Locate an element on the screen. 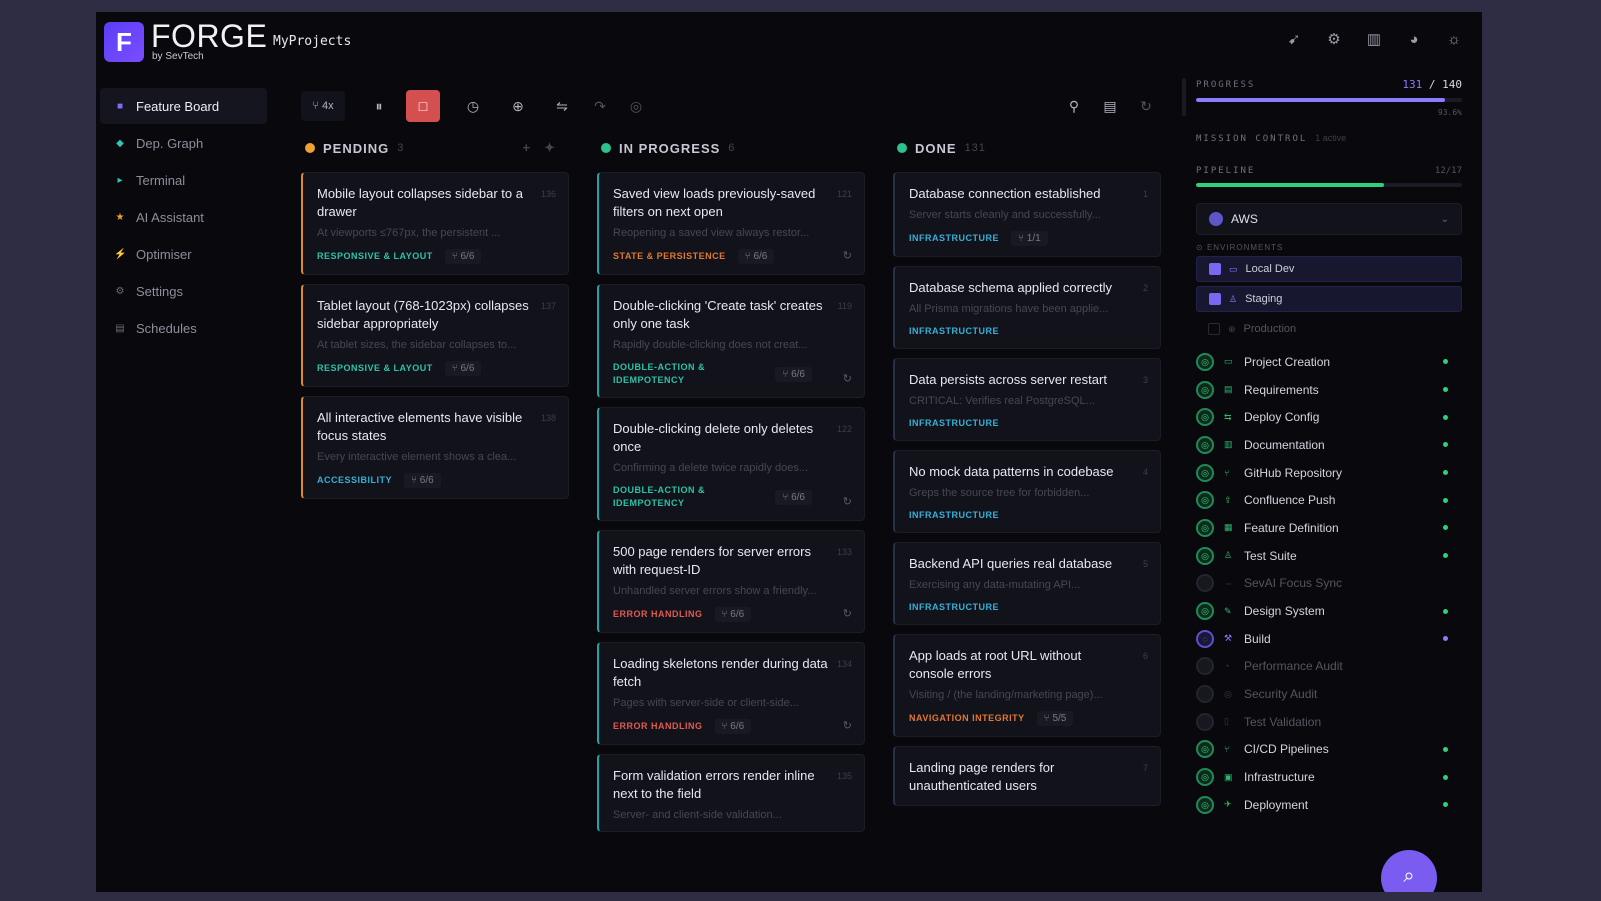 This screenshot has height=901, width=1601. card-id: 2 is located at coordinates (1145, 288).